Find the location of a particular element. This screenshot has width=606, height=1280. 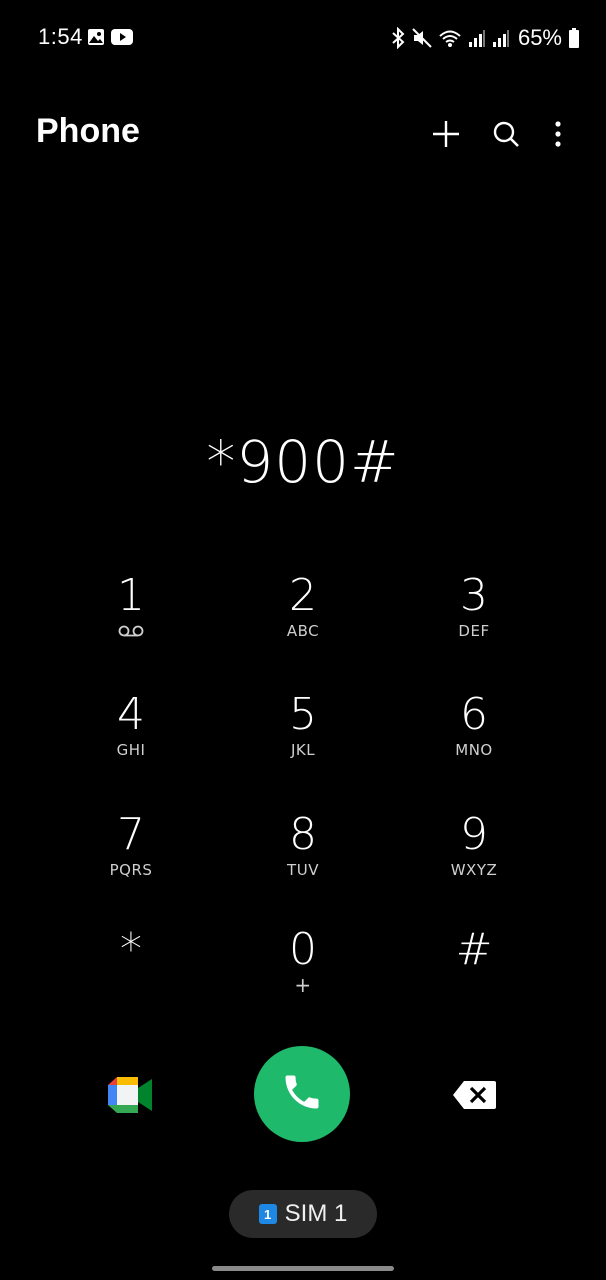

add-contact-button is located at coordinates (446, 136).